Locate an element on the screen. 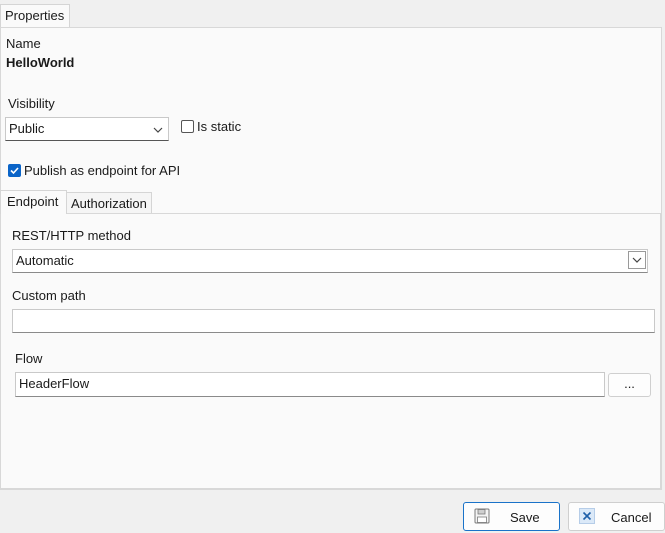  name-value: HelloWorld is located at coordinates (40, 62).